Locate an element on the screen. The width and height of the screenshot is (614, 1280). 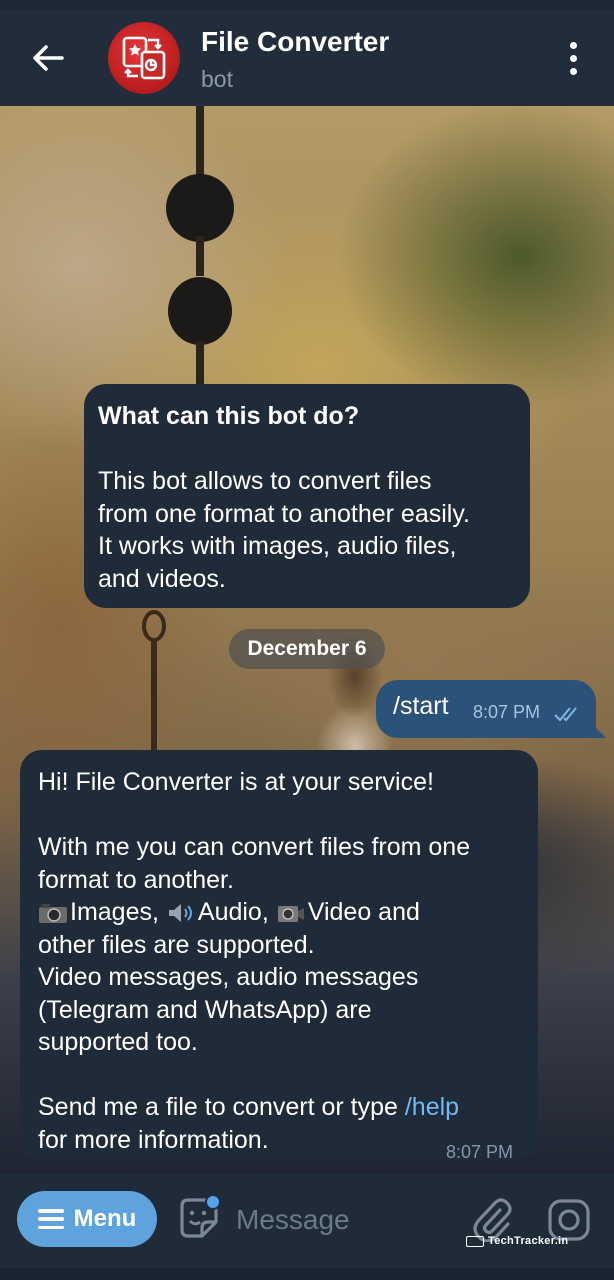
bubble-tail is located at coordinates (599, 731).